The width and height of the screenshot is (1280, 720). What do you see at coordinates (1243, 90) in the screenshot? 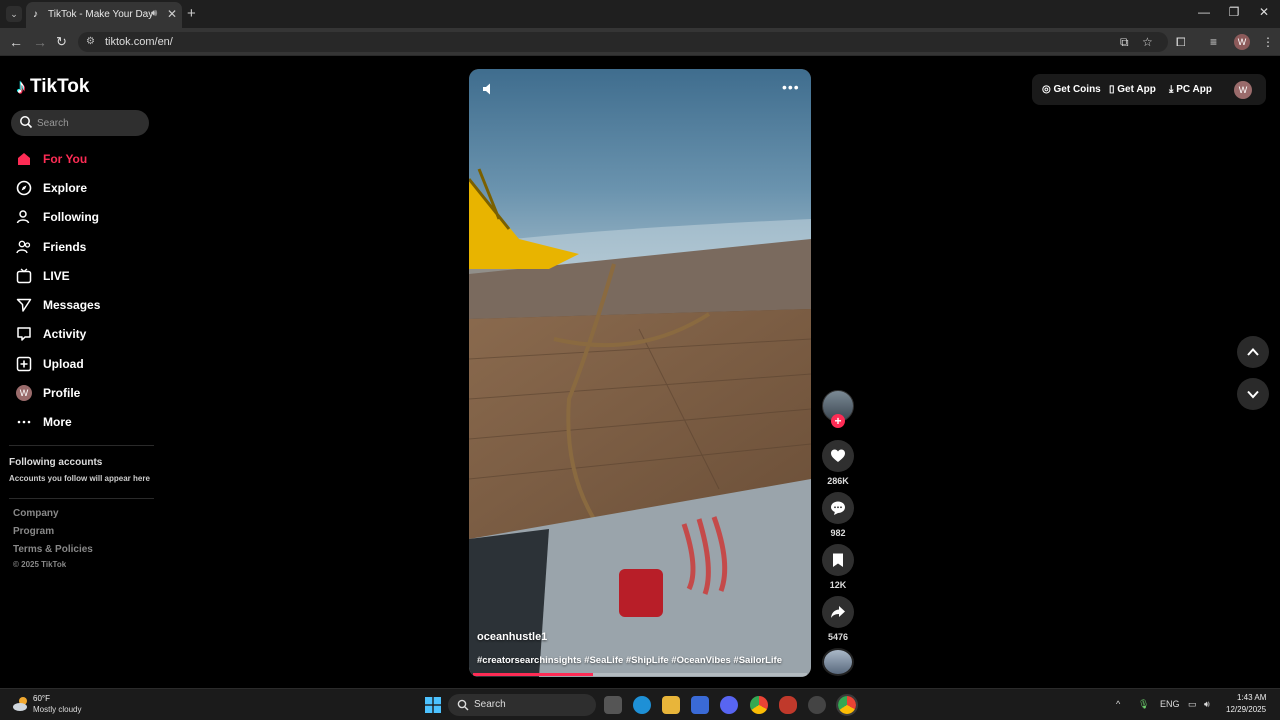
I see `user-avatar: W` at bounding box center [1243, 90].